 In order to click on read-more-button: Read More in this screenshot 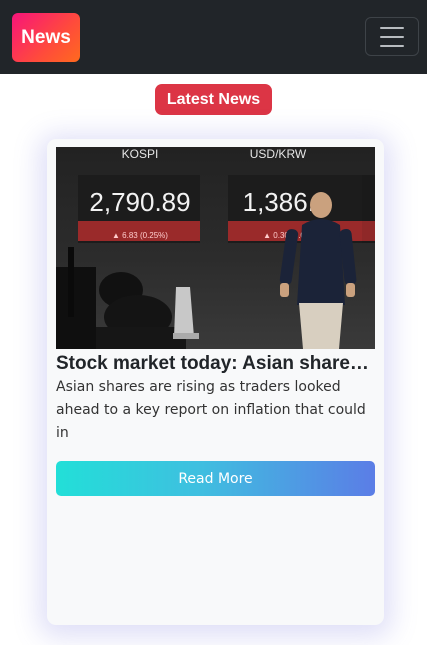, I will do `click(215, 478)`.